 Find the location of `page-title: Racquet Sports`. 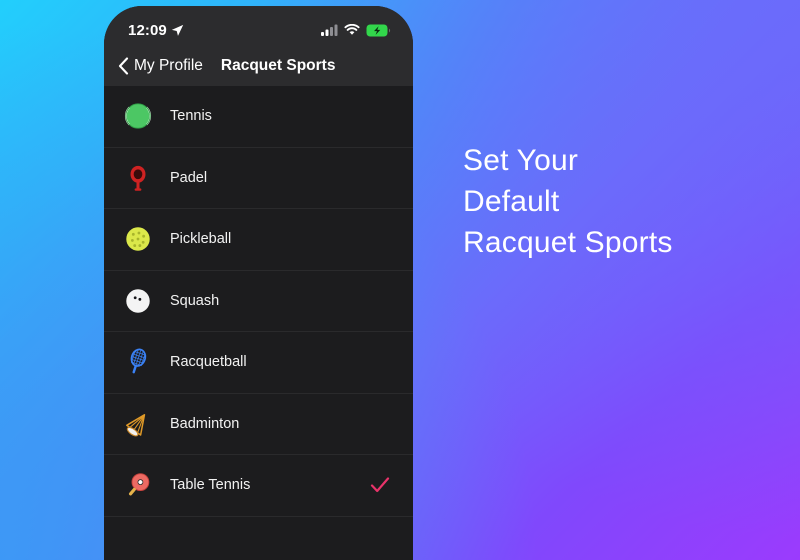

page-title: Racquet Sports is located at coordinates (278, 65).